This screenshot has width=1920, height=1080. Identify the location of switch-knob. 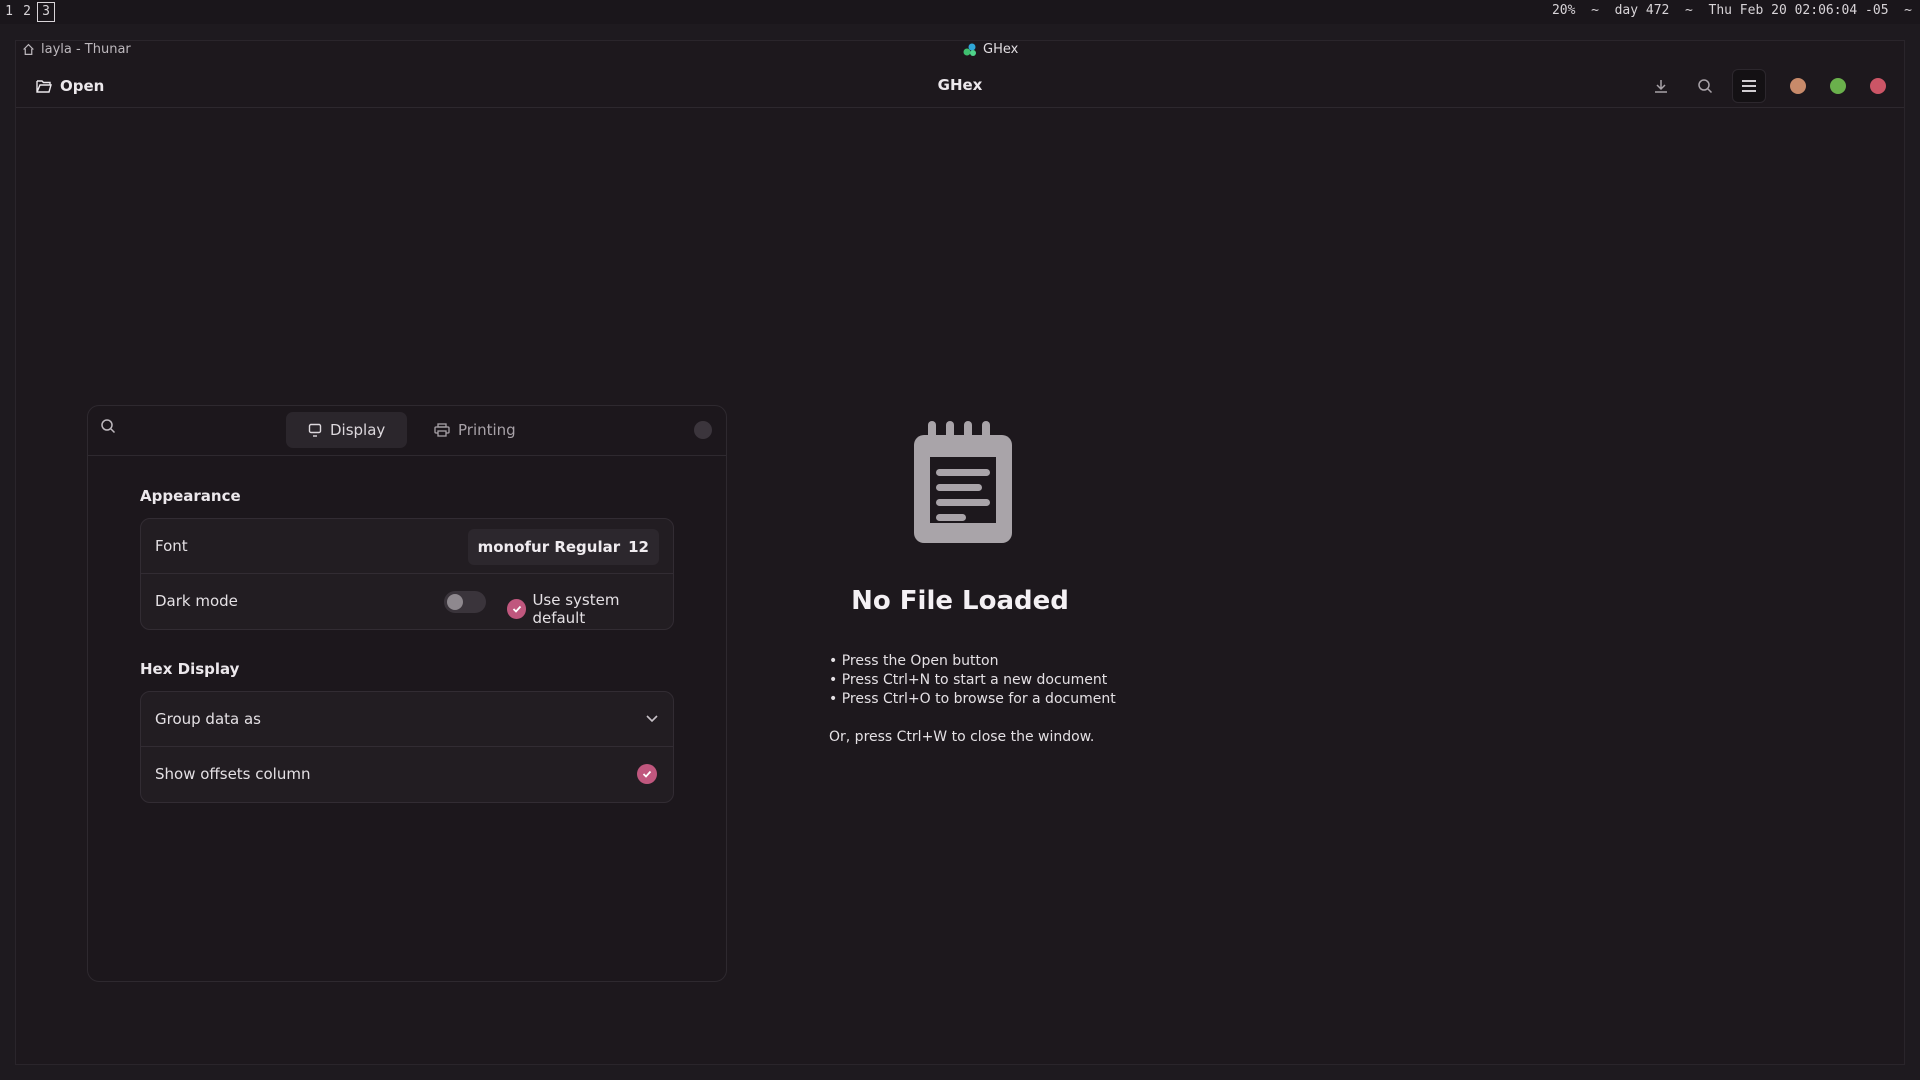
(455, 602).